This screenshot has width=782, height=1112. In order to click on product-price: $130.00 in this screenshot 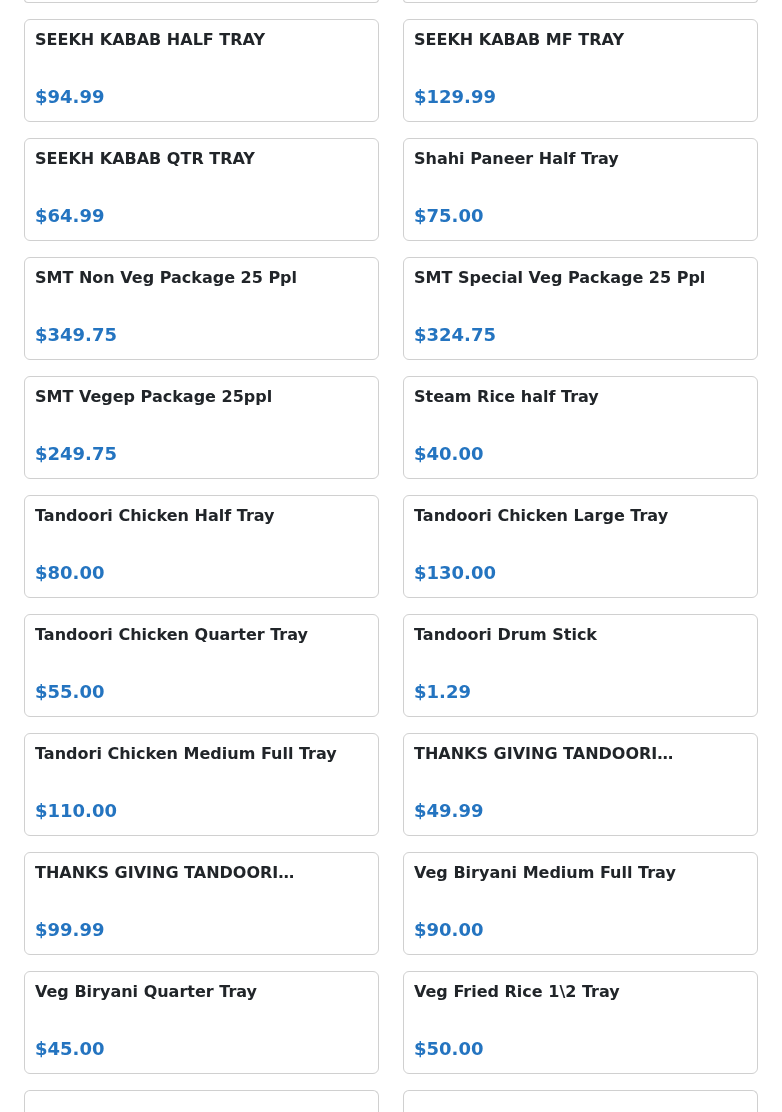, I will do `click(455, 573)`.